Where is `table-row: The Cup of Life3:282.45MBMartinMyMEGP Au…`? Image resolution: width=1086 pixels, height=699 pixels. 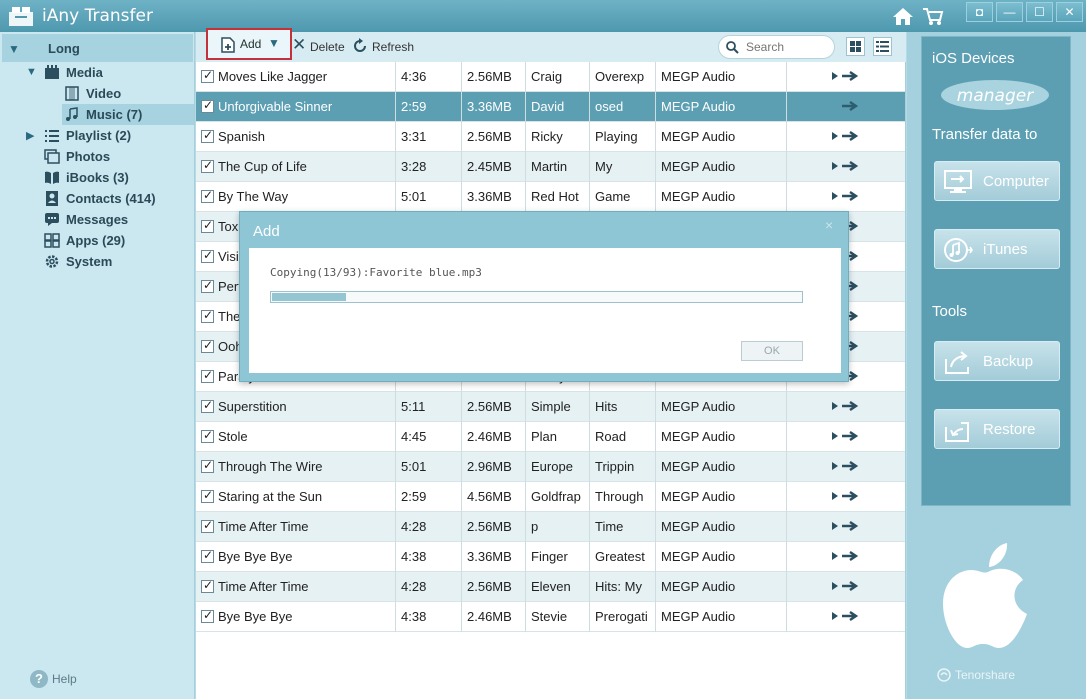 table-row: The Cup of Life3:282.45MBMartinMyMEGP Au… is located at coordinates (550, 167).